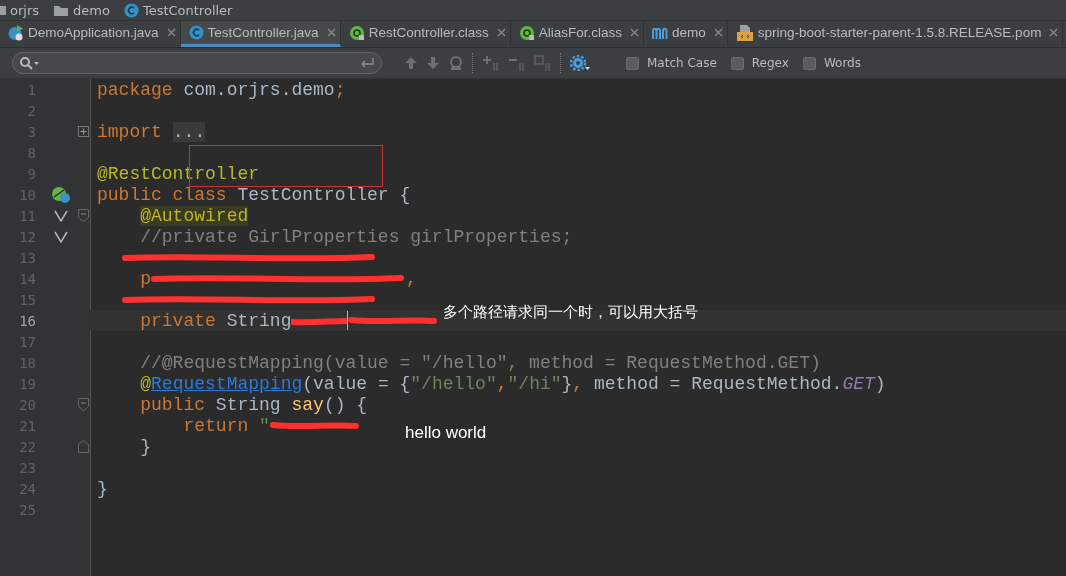 The height and width of the screenshot is (576, 1066). What do you see at coordinates (187, 10) in the screenshot?
I see `breadcrumb-item: TestController` at bounding box center [187, 10].